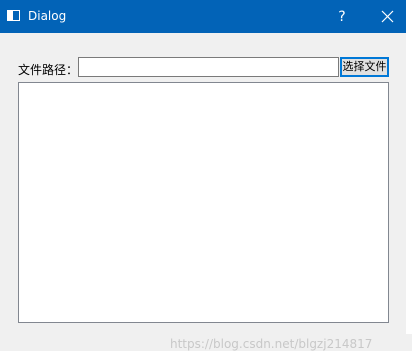  What do you see at coordinates (364, 67) in the screenshot?
I see `choose-file-button: 选择文件` at bounding box center [364, 67].